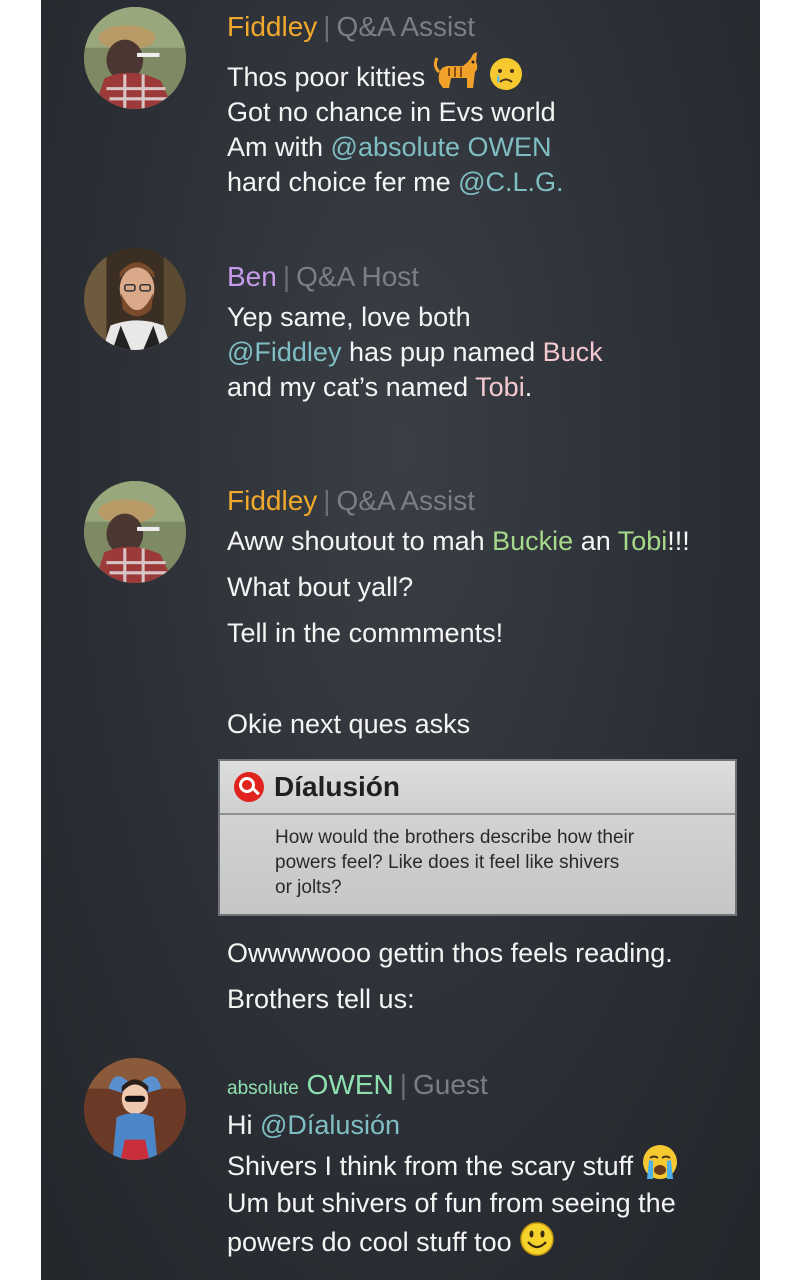 Image resolution: width=800 pixels, height=1280 pixels. What do you see at coordinates (572, 352) in the screenshot?
I see `pet-name: Buck` at bounding box center [572, 352].